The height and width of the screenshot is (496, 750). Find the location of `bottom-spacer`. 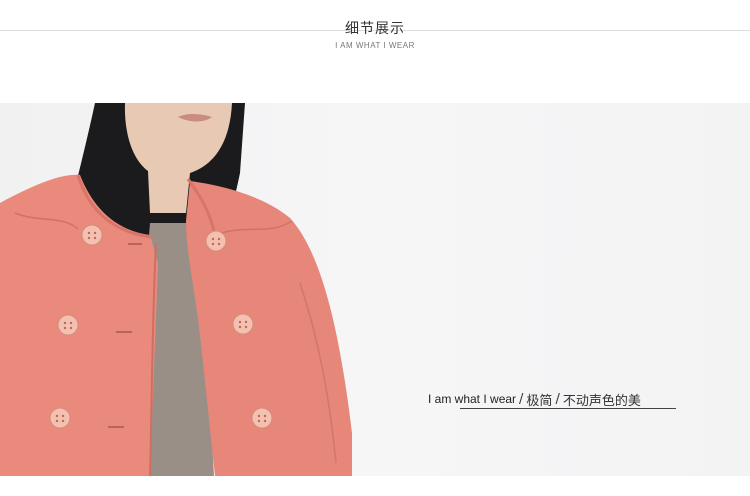

bottom-spacer is located at coordinates (375, 486).